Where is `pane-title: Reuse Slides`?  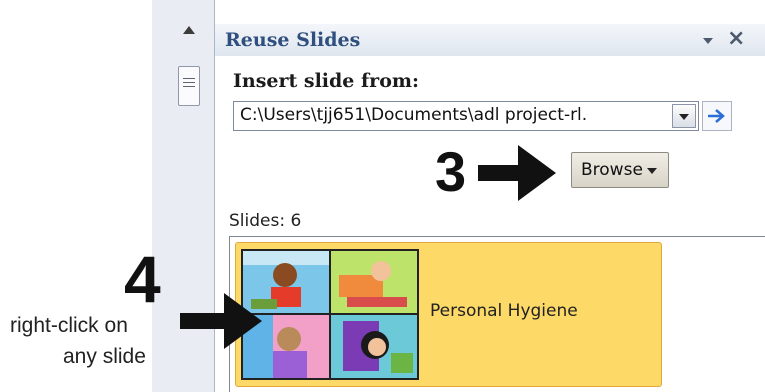 pane-title: Reuse Slides is located at coordinates (293, 40).